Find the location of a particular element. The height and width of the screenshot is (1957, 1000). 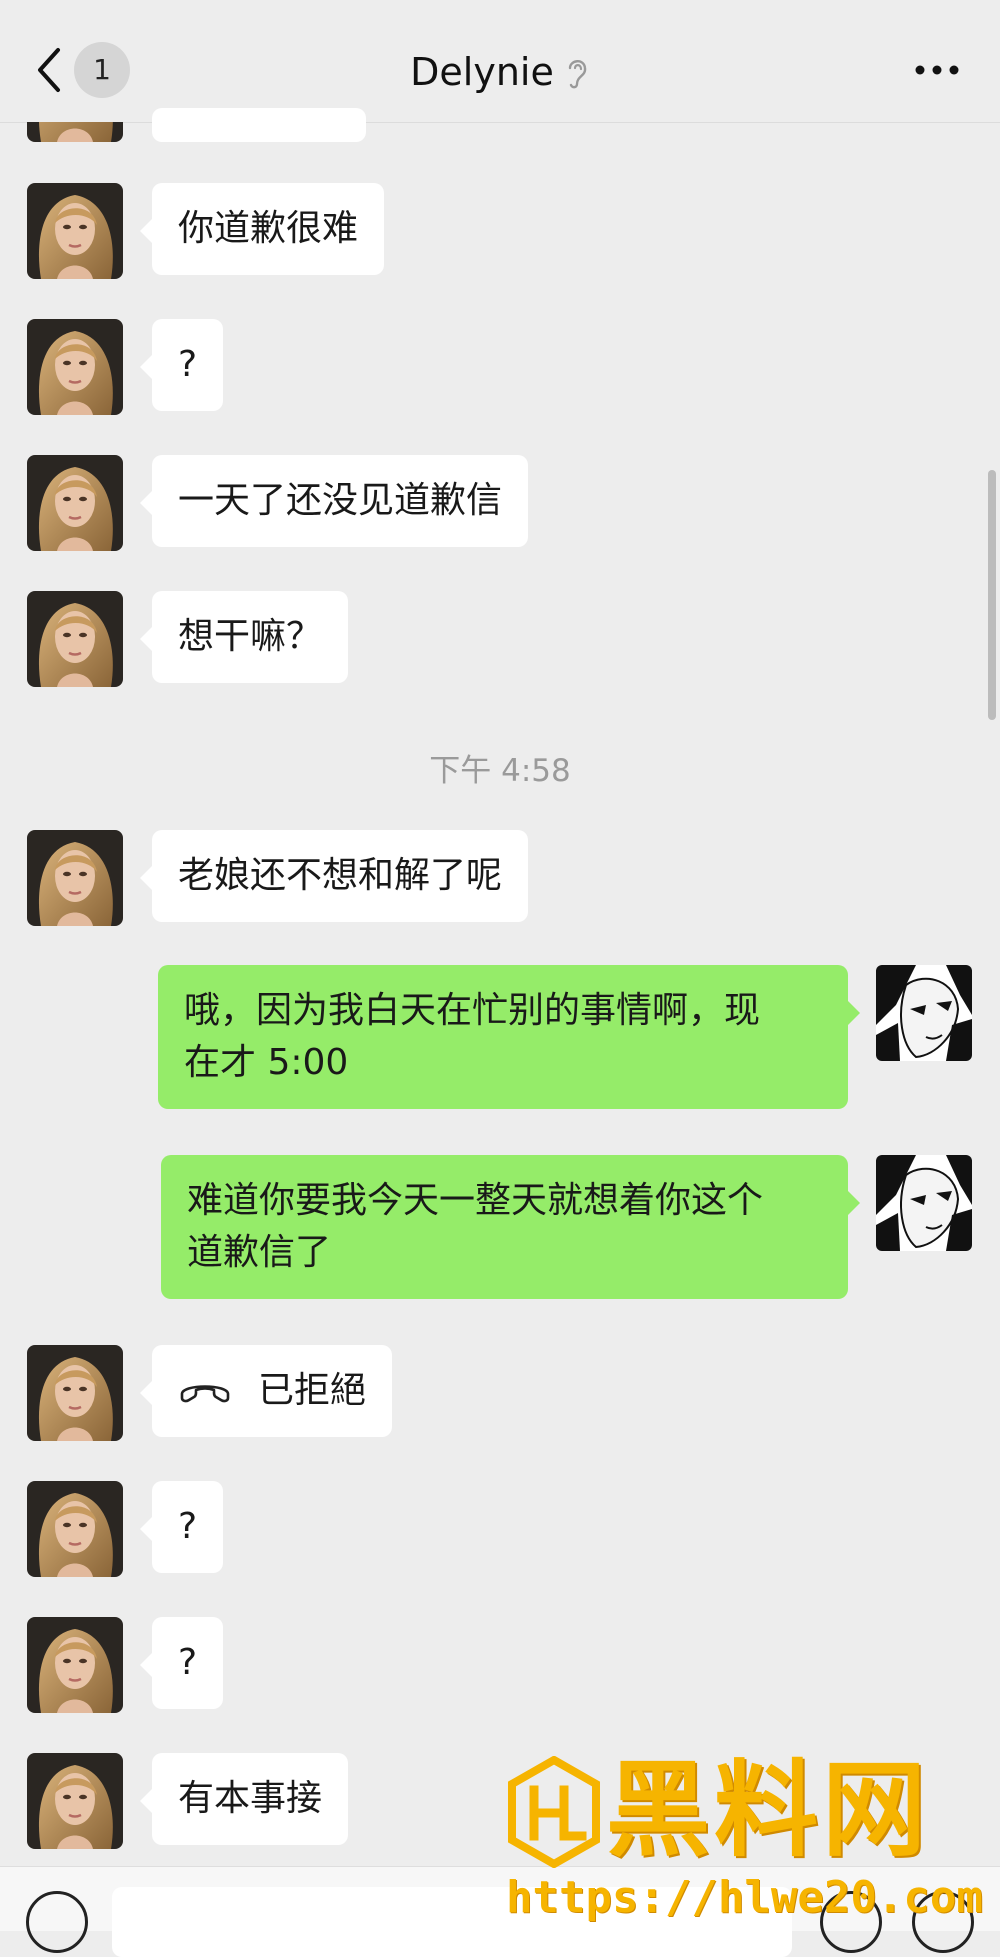

message-bubble-outgoing: 哦，因为我白天在忙别的事情啊，现 在才 5:00 is located at coordinates (509, 1037).